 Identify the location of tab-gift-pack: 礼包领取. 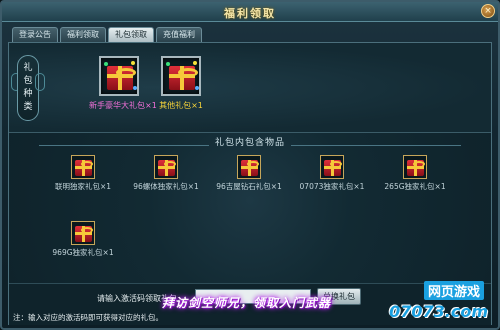
(131, 34).